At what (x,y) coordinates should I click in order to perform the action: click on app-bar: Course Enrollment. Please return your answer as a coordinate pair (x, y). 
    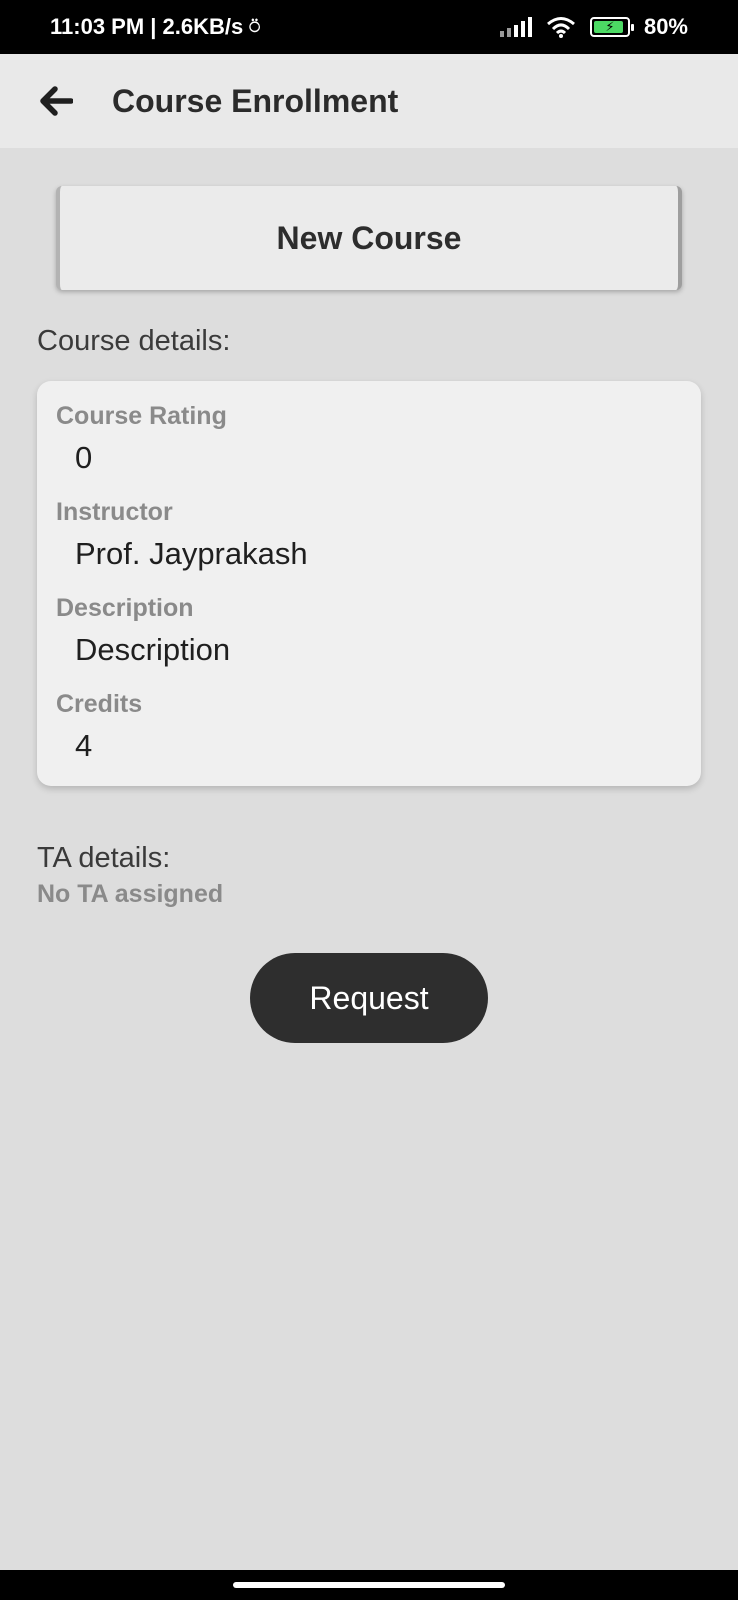
    Looking at the image, I should click on (369, 101).